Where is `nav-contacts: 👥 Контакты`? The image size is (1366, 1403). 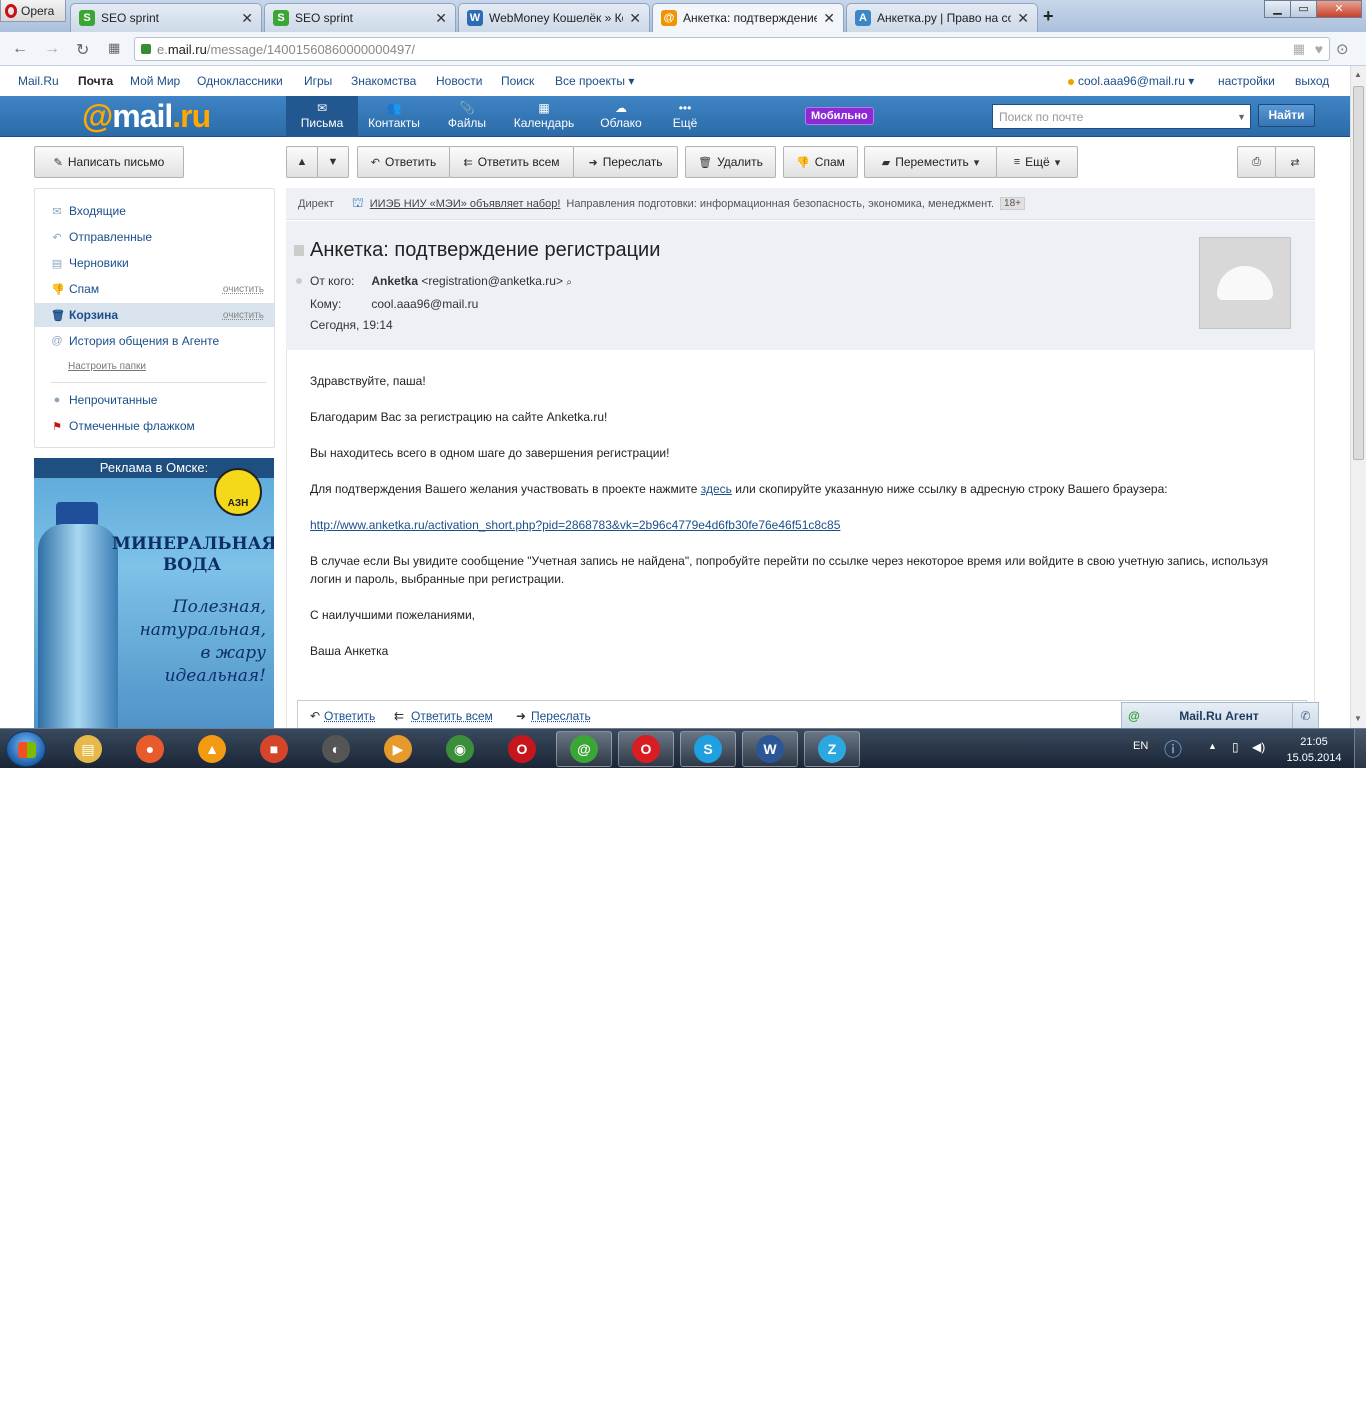
nav-contacts: 👥 Контакты is located at coordinates (394, 116).